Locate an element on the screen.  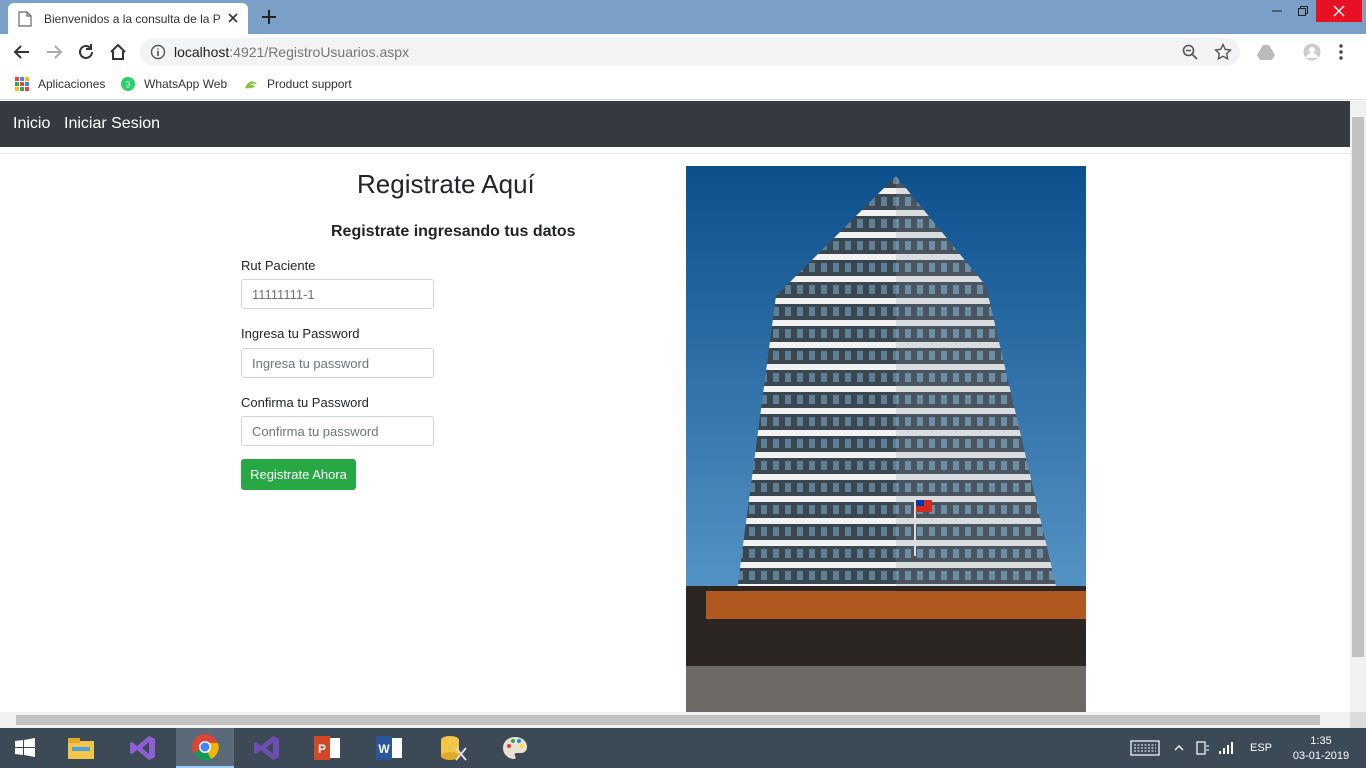
database-tool-icon is located at coordinates (454, 748).